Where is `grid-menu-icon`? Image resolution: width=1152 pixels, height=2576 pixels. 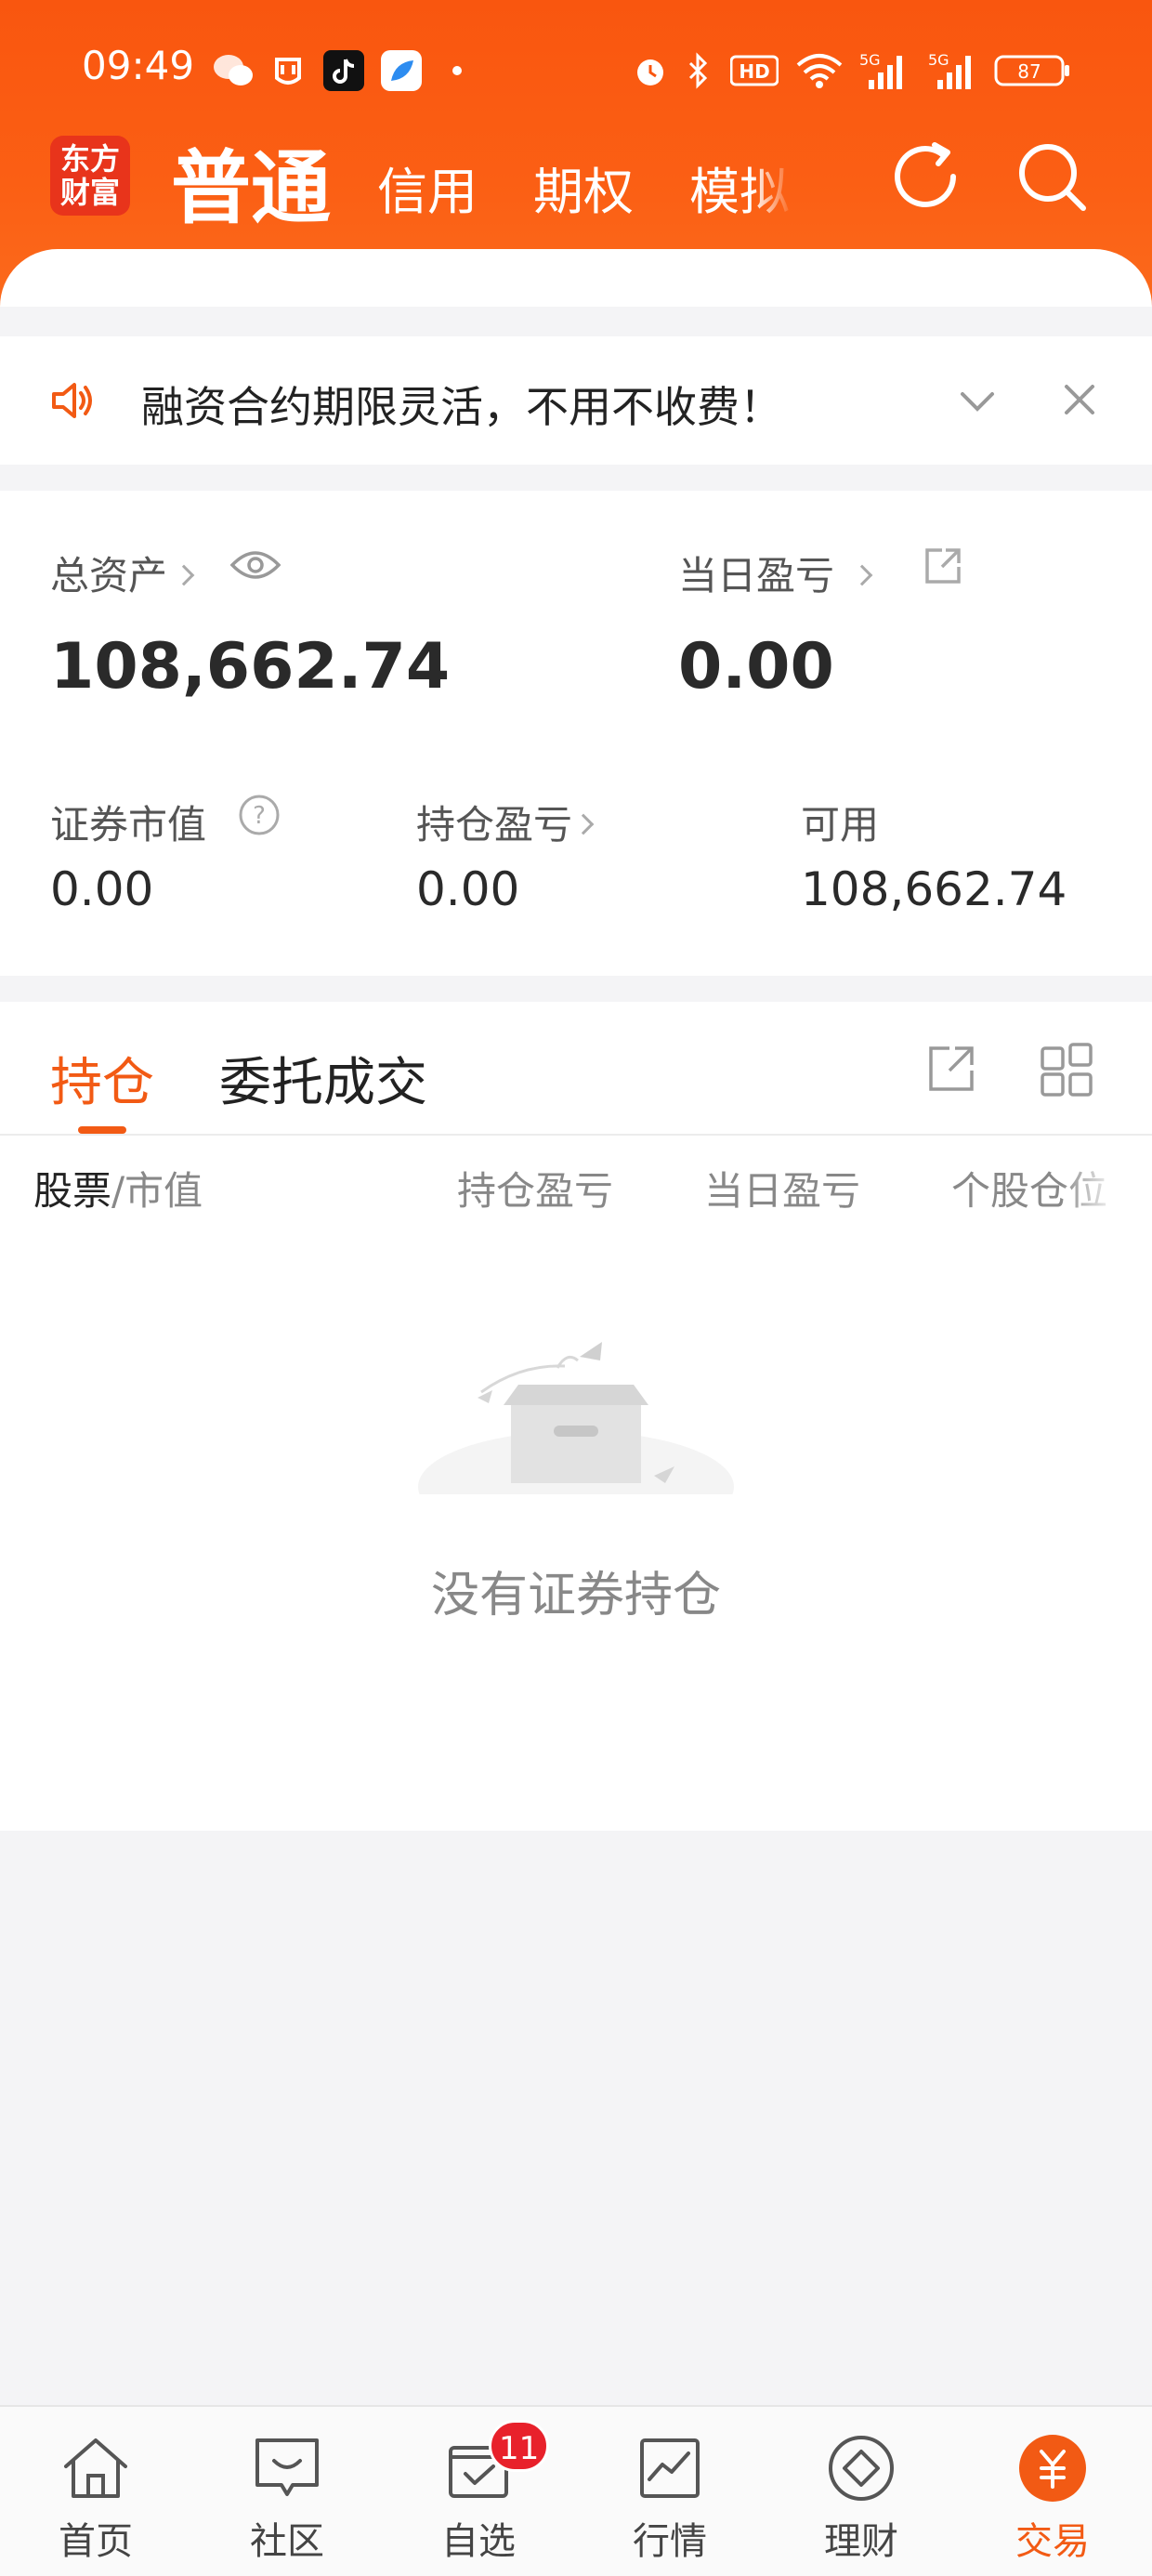 grid-menu-icon is located at coordinates (1066, 1072).